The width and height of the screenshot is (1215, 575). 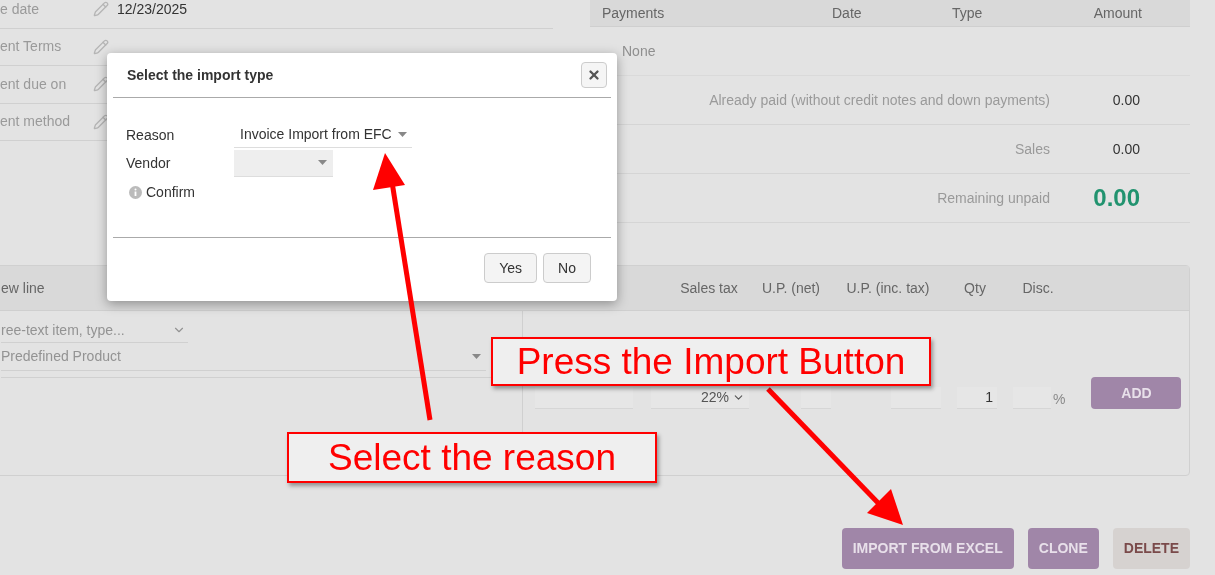 I want to click on action-button: CLONE, so click(x=1063, y=548).